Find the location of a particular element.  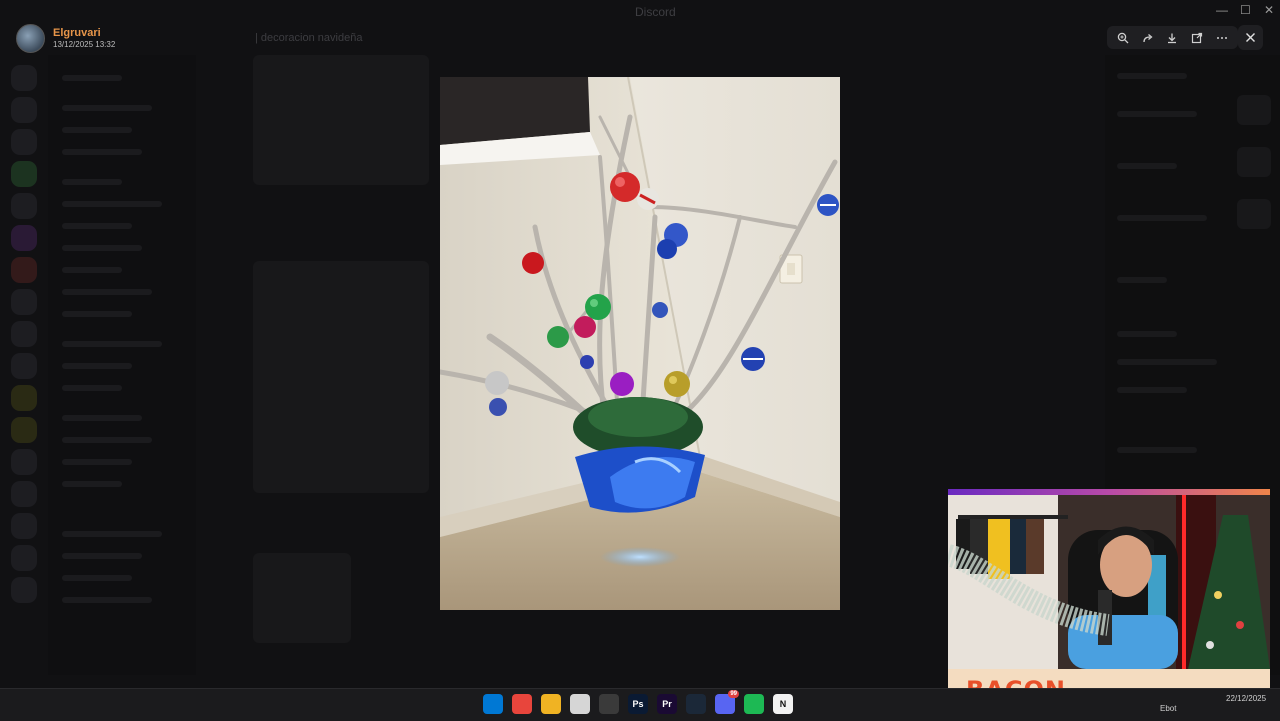

premiere-icon: Pr is located at coordinates (667, 704).